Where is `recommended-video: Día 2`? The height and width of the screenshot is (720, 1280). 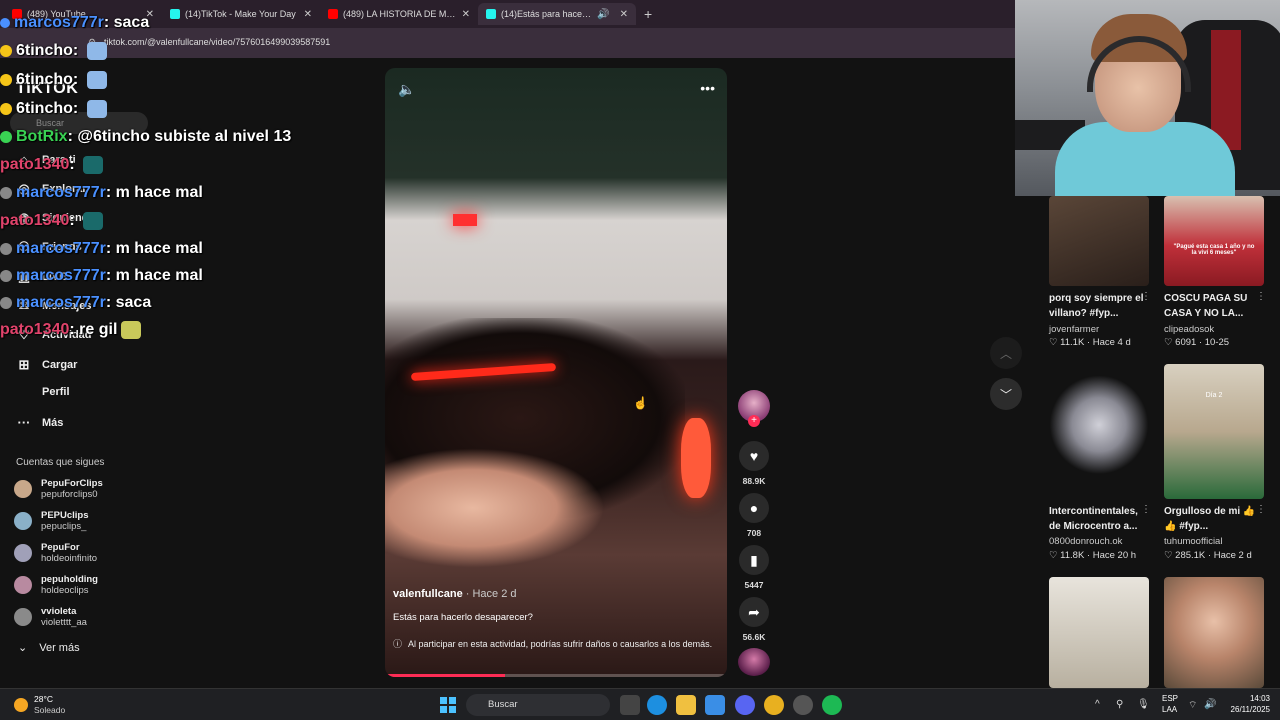
recommended-video: Día 2 is located at coordinates (1214, 431).